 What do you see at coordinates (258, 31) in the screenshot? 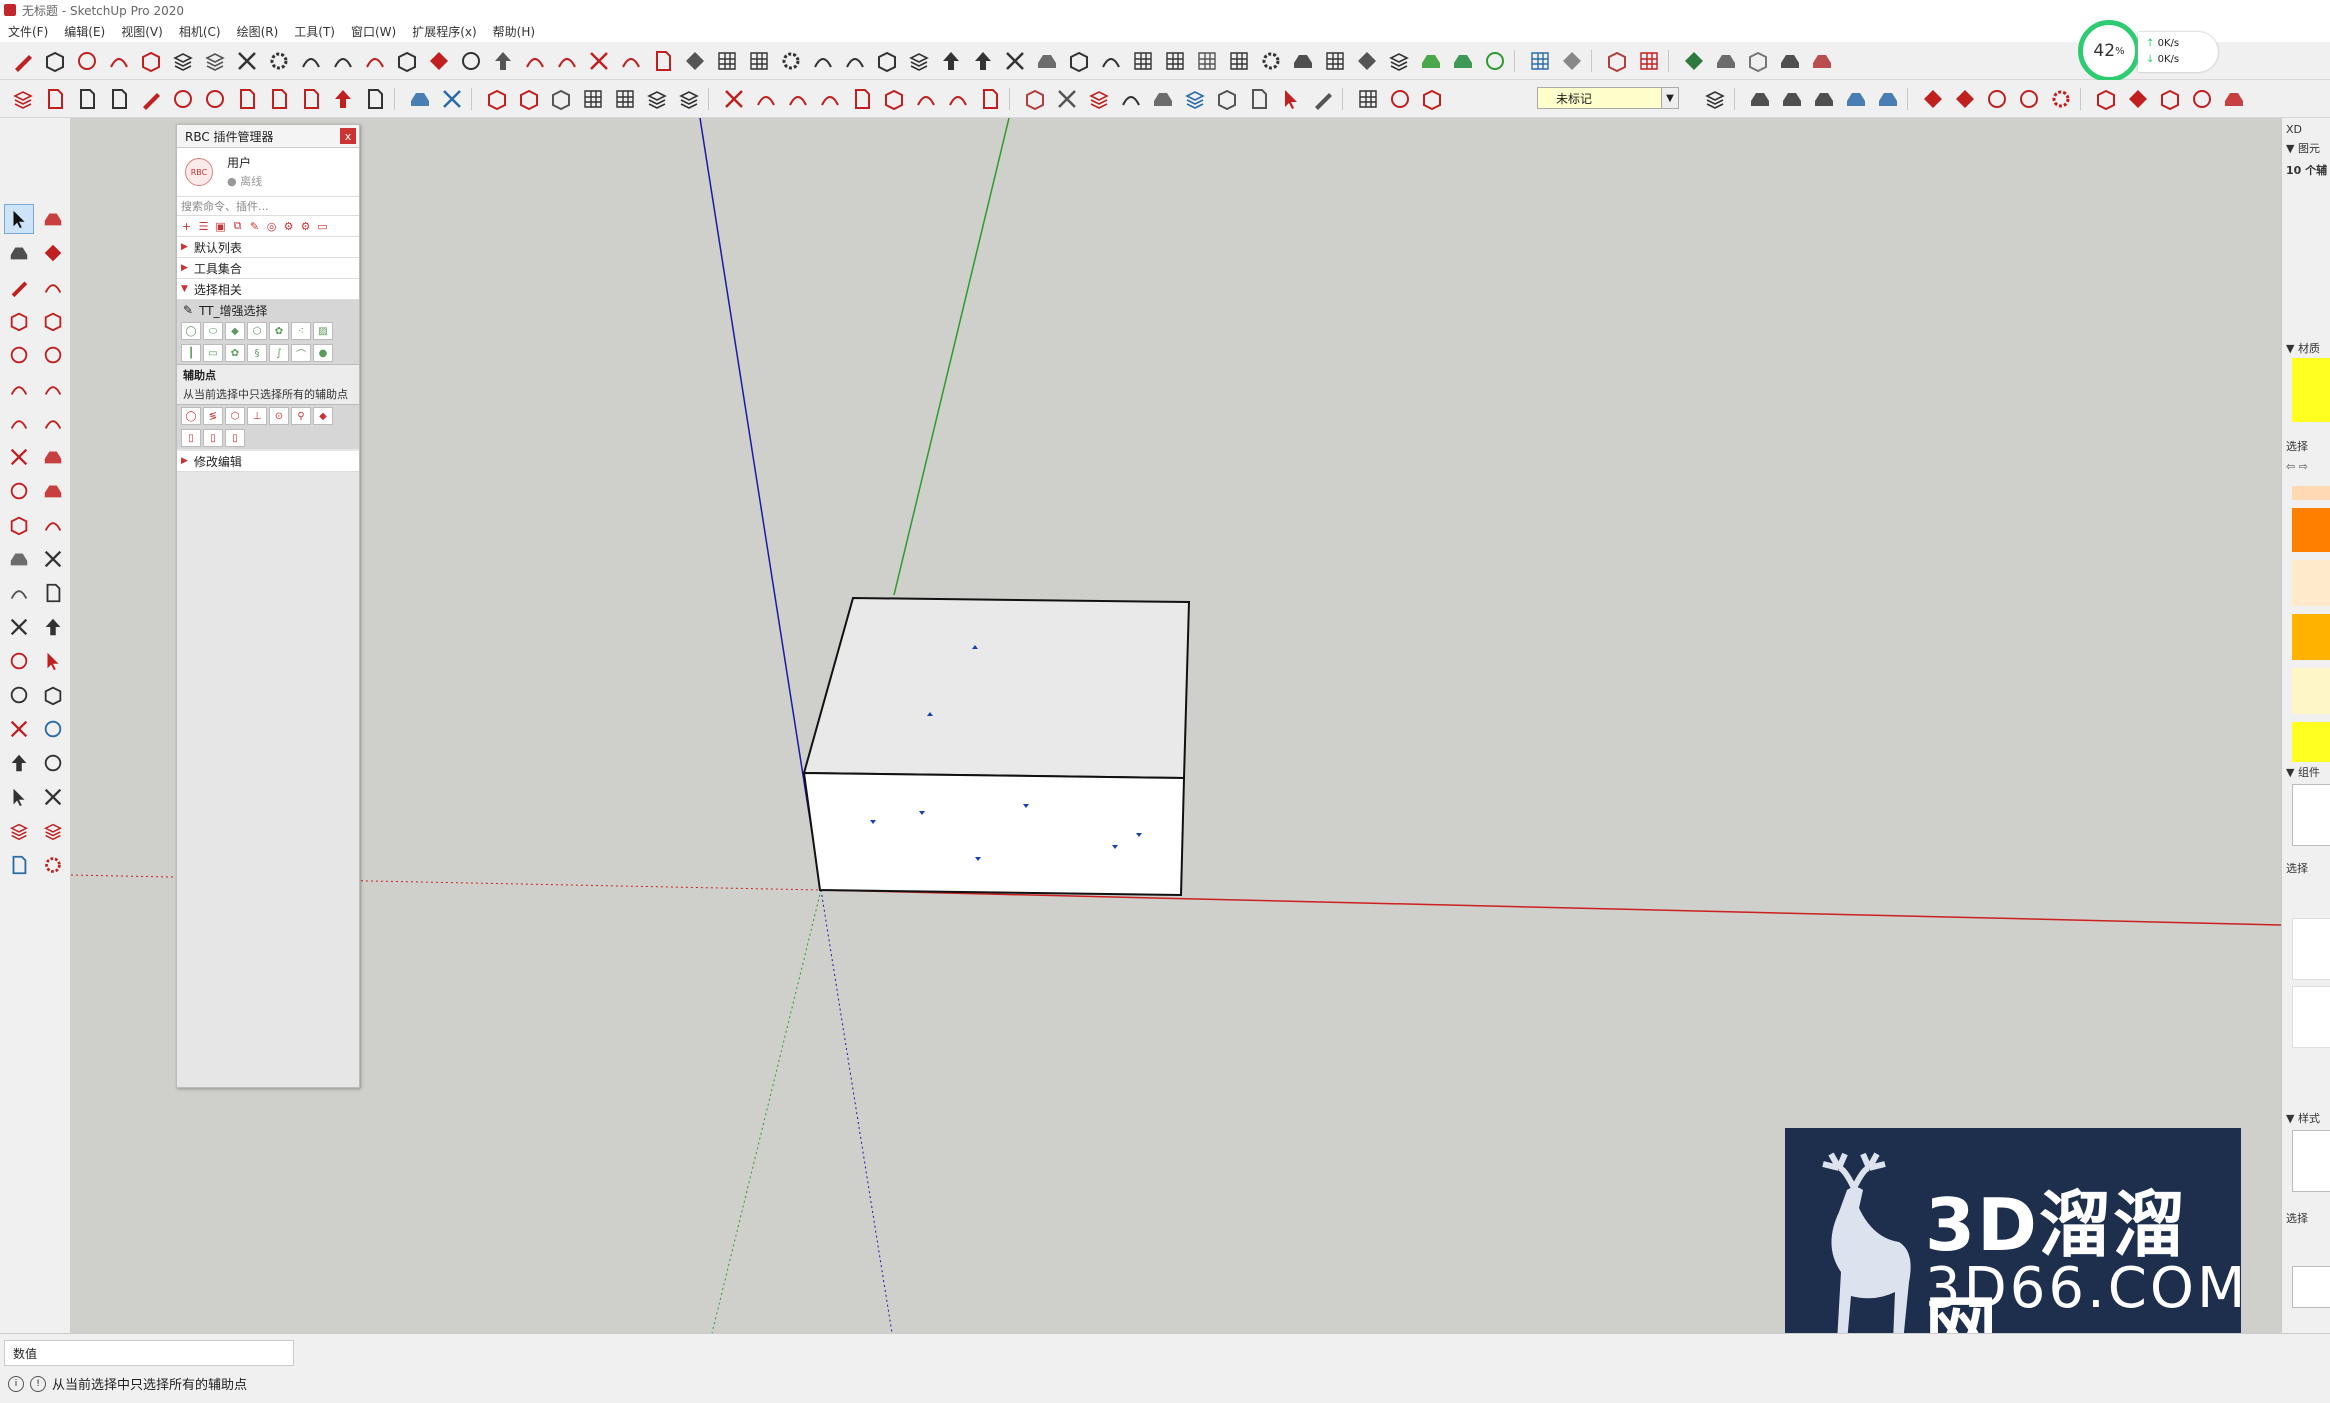
I see `menu-draw: 绘图(R)` at bounding box center [258, 31].